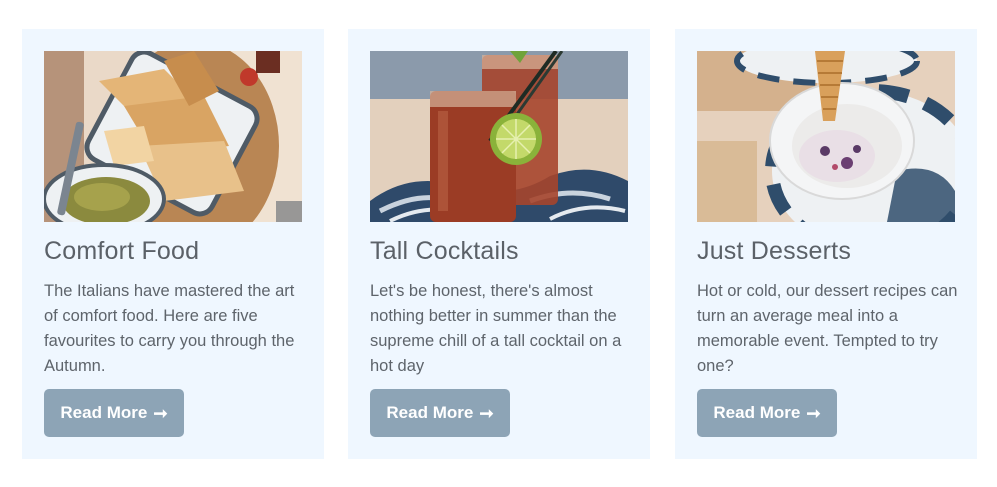 The height and width of the screenshot is (487, 997). I want to click on card-title: Just Desserts, so click(774, 251).